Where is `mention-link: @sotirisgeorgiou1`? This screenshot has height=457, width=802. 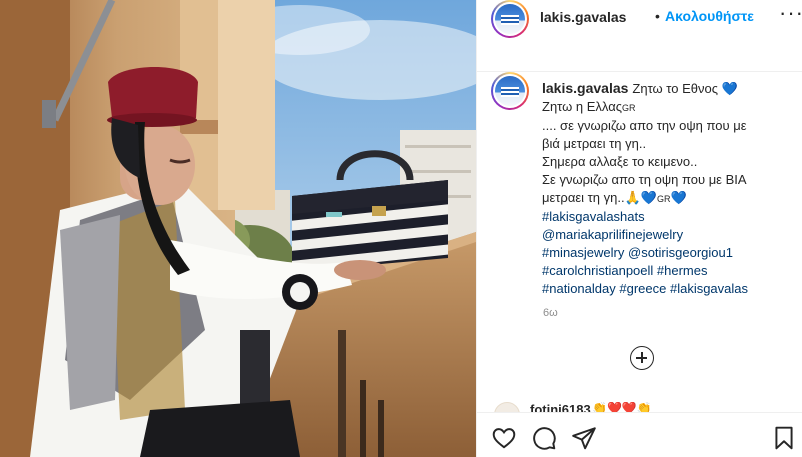 mention-link: @sotirisgeorgiou1 is located at coordinates (680, 252).